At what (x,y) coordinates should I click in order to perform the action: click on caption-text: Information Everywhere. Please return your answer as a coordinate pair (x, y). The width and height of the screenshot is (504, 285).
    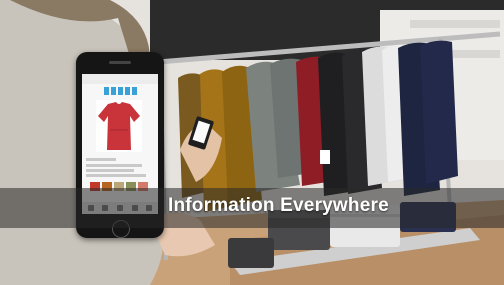
    Looking at the image, I should click on (278, 205).